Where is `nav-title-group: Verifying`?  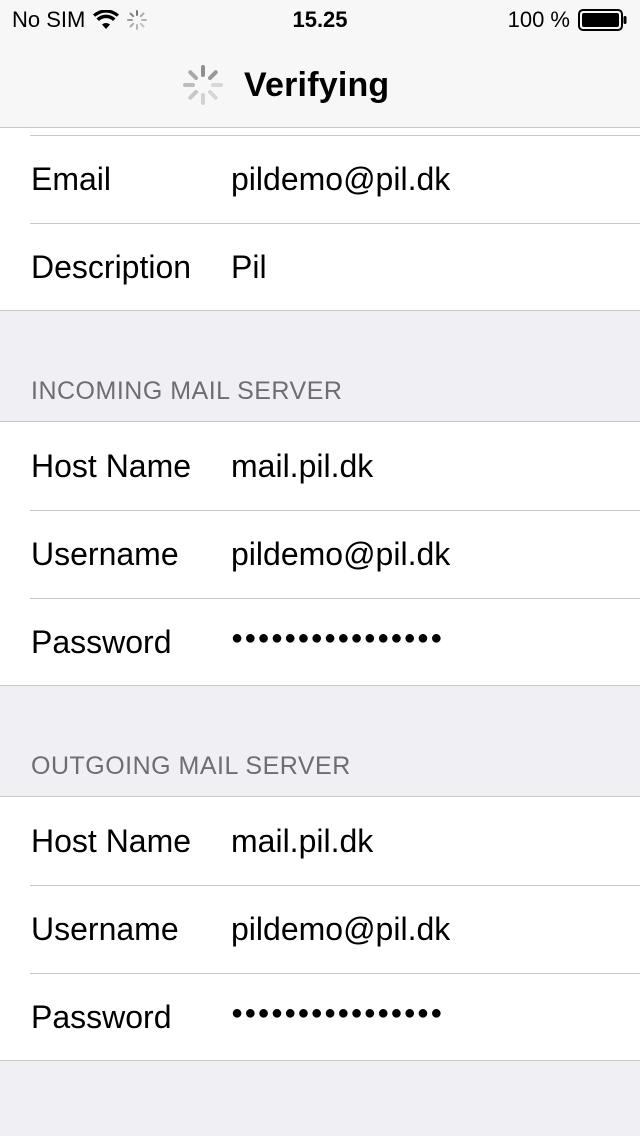 nav-title-group: Verifying is located at coordinates (285, 85).